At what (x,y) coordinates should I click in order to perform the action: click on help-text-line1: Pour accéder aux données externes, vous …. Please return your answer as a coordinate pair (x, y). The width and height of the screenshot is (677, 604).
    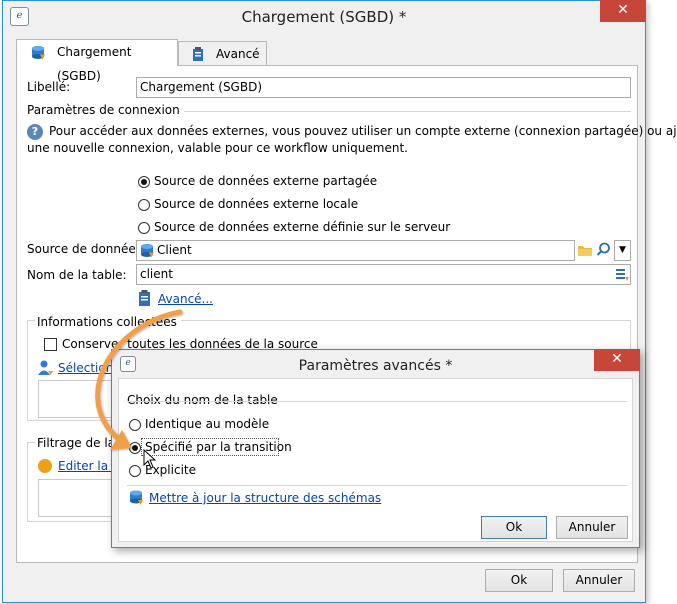
    Looking at the image, I should click on (363, 131).